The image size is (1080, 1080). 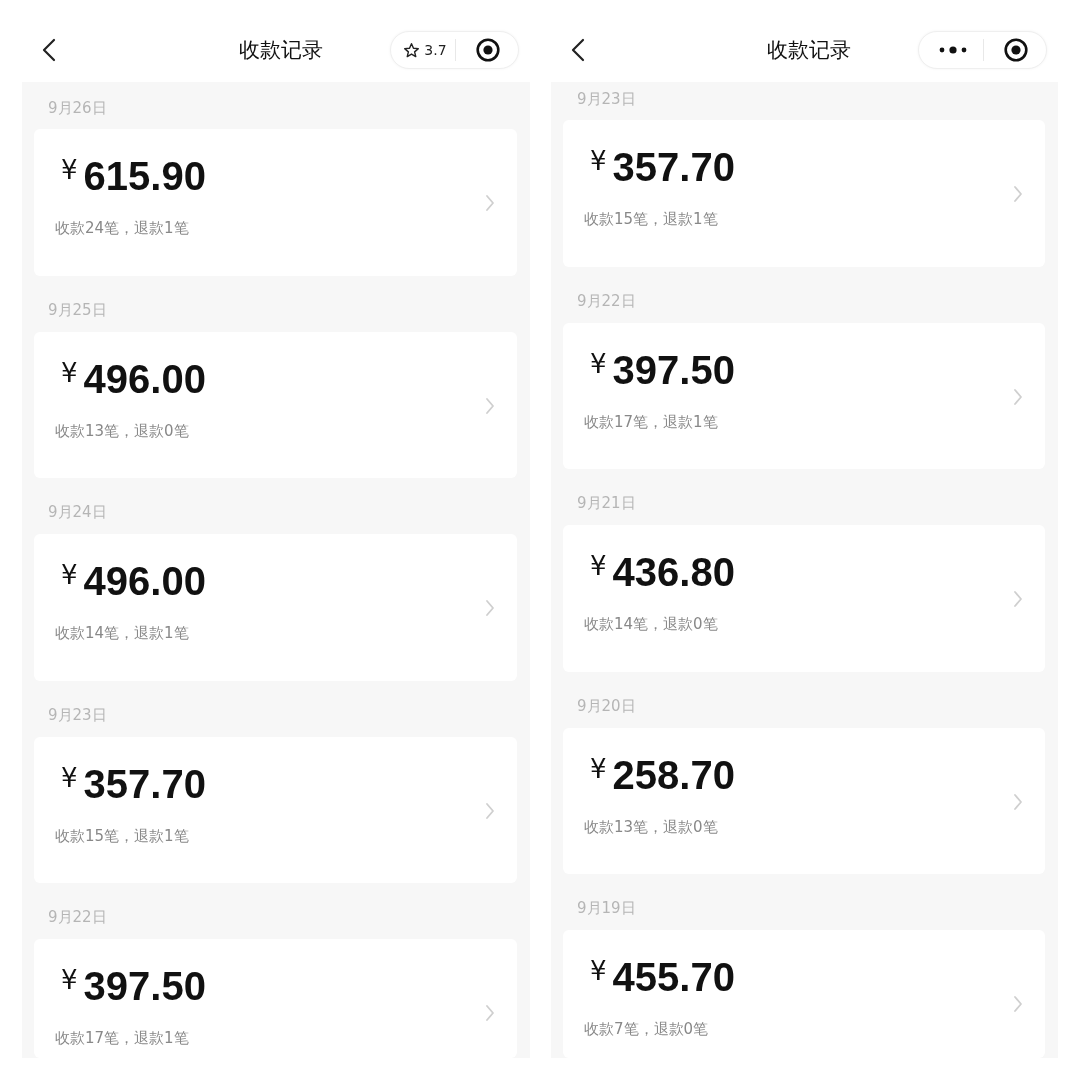 What do you see at coordinates (144, 176) in the screenshot?
I see `amount-text: 615.90` at bounding box center [144, 176].